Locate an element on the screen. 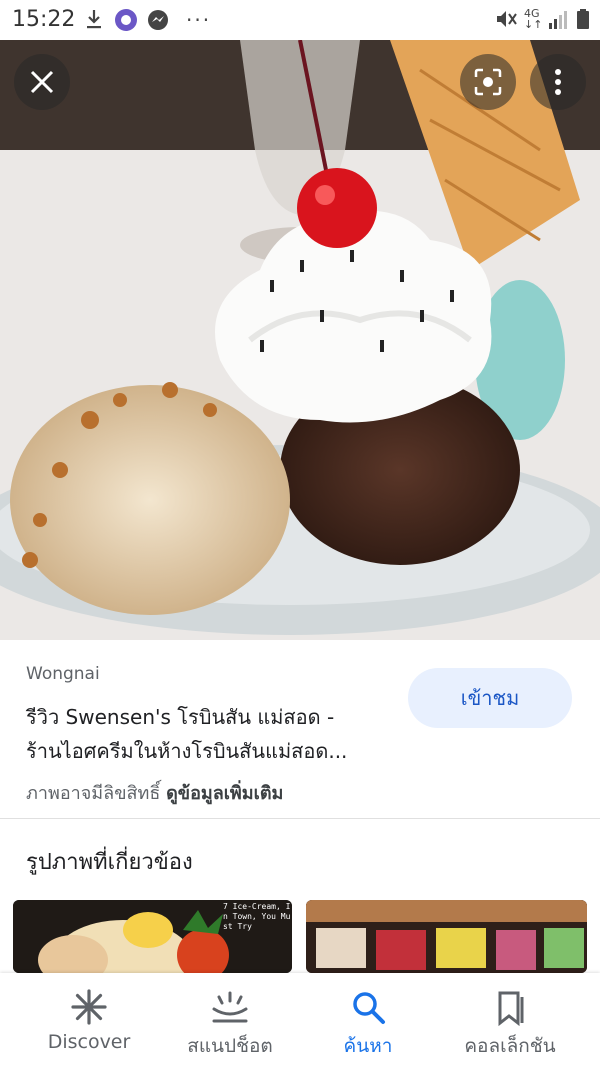 This screenshot has width=600, height=1067. app-notification-icon is located at coordinates (126, 22).